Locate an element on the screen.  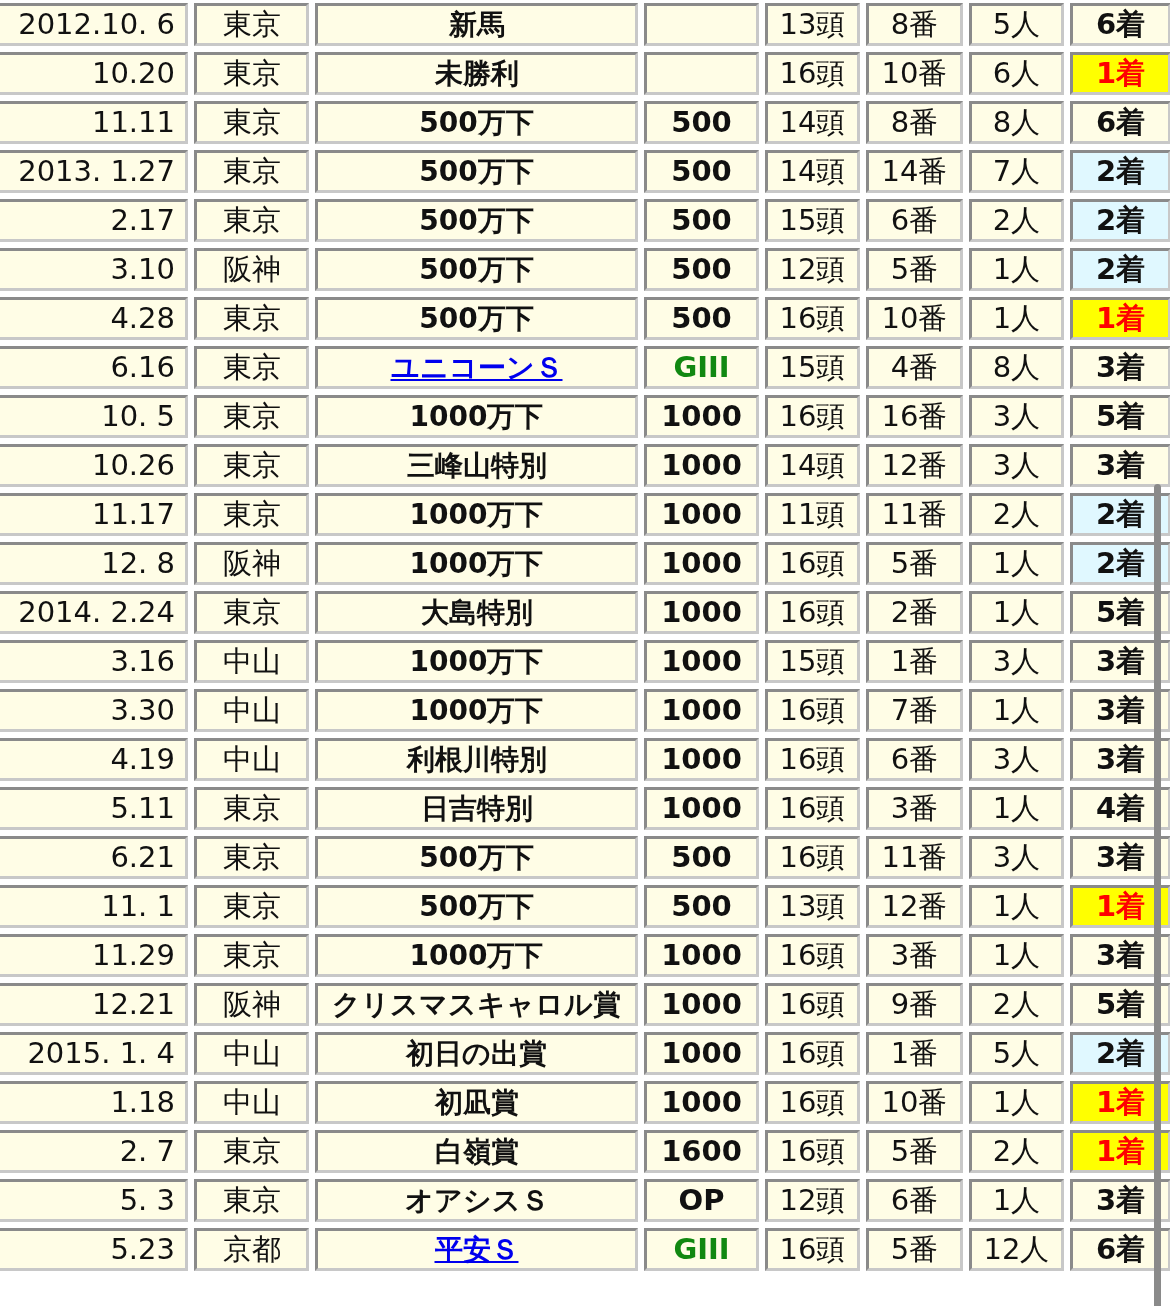
race-name-cell: 大島特別 is located at coordinates (476, 612).